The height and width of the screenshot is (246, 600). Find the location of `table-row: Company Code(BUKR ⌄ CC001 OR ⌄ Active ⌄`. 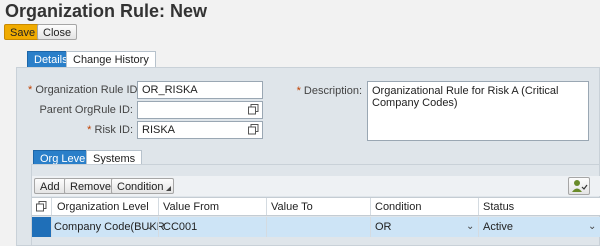

table-row: Company Code(BUKR ⌄ CC001 OR ⌄ Active ⌄ is located at coordinates (316, 227).